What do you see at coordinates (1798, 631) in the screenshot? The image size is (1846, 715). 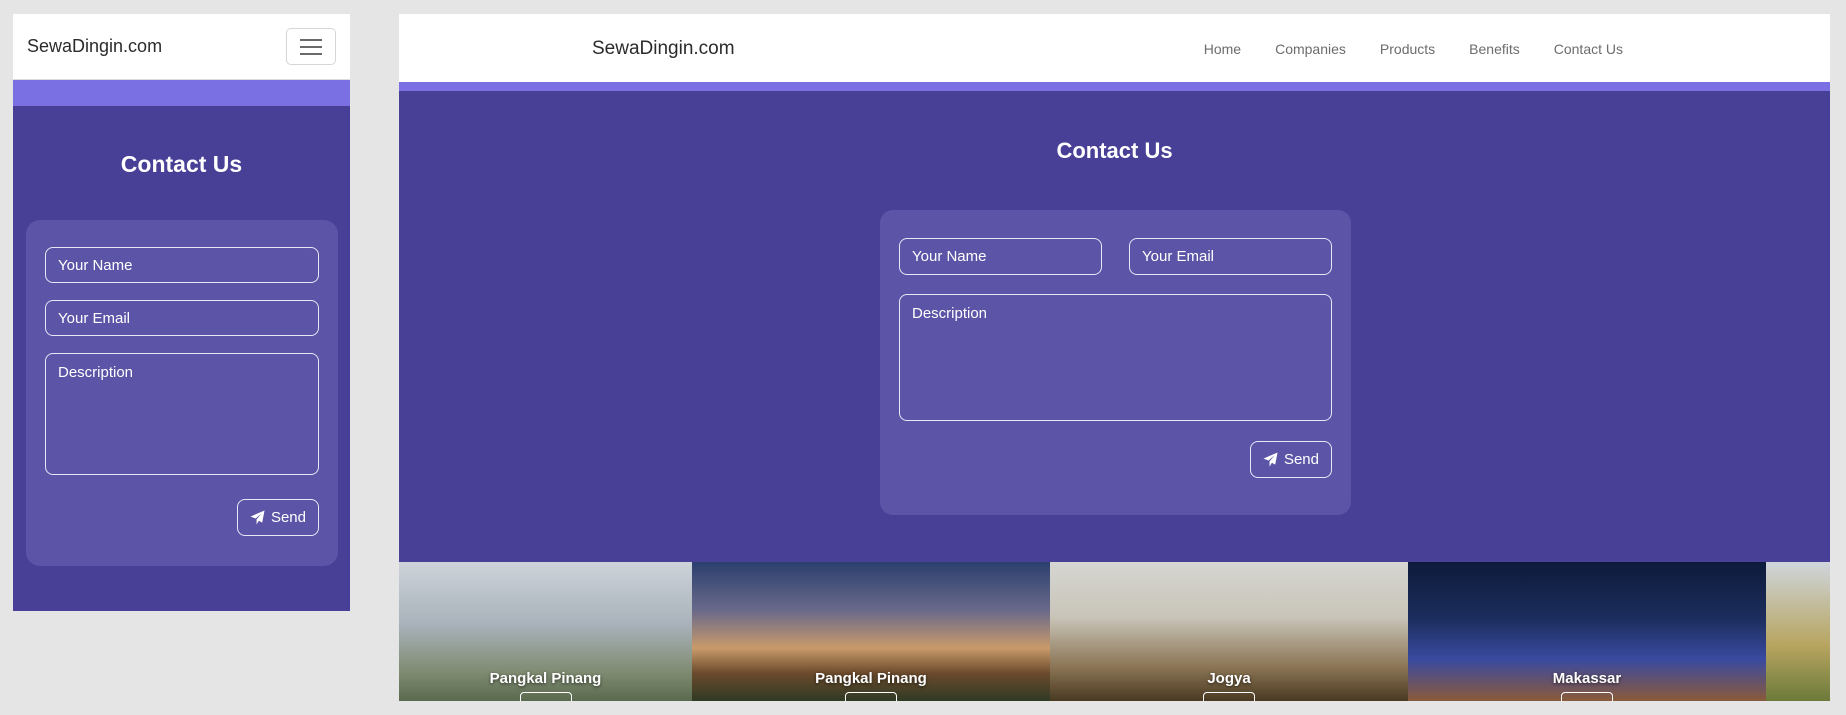 I see `city-card-partial` at bounding box center [1798, 631].